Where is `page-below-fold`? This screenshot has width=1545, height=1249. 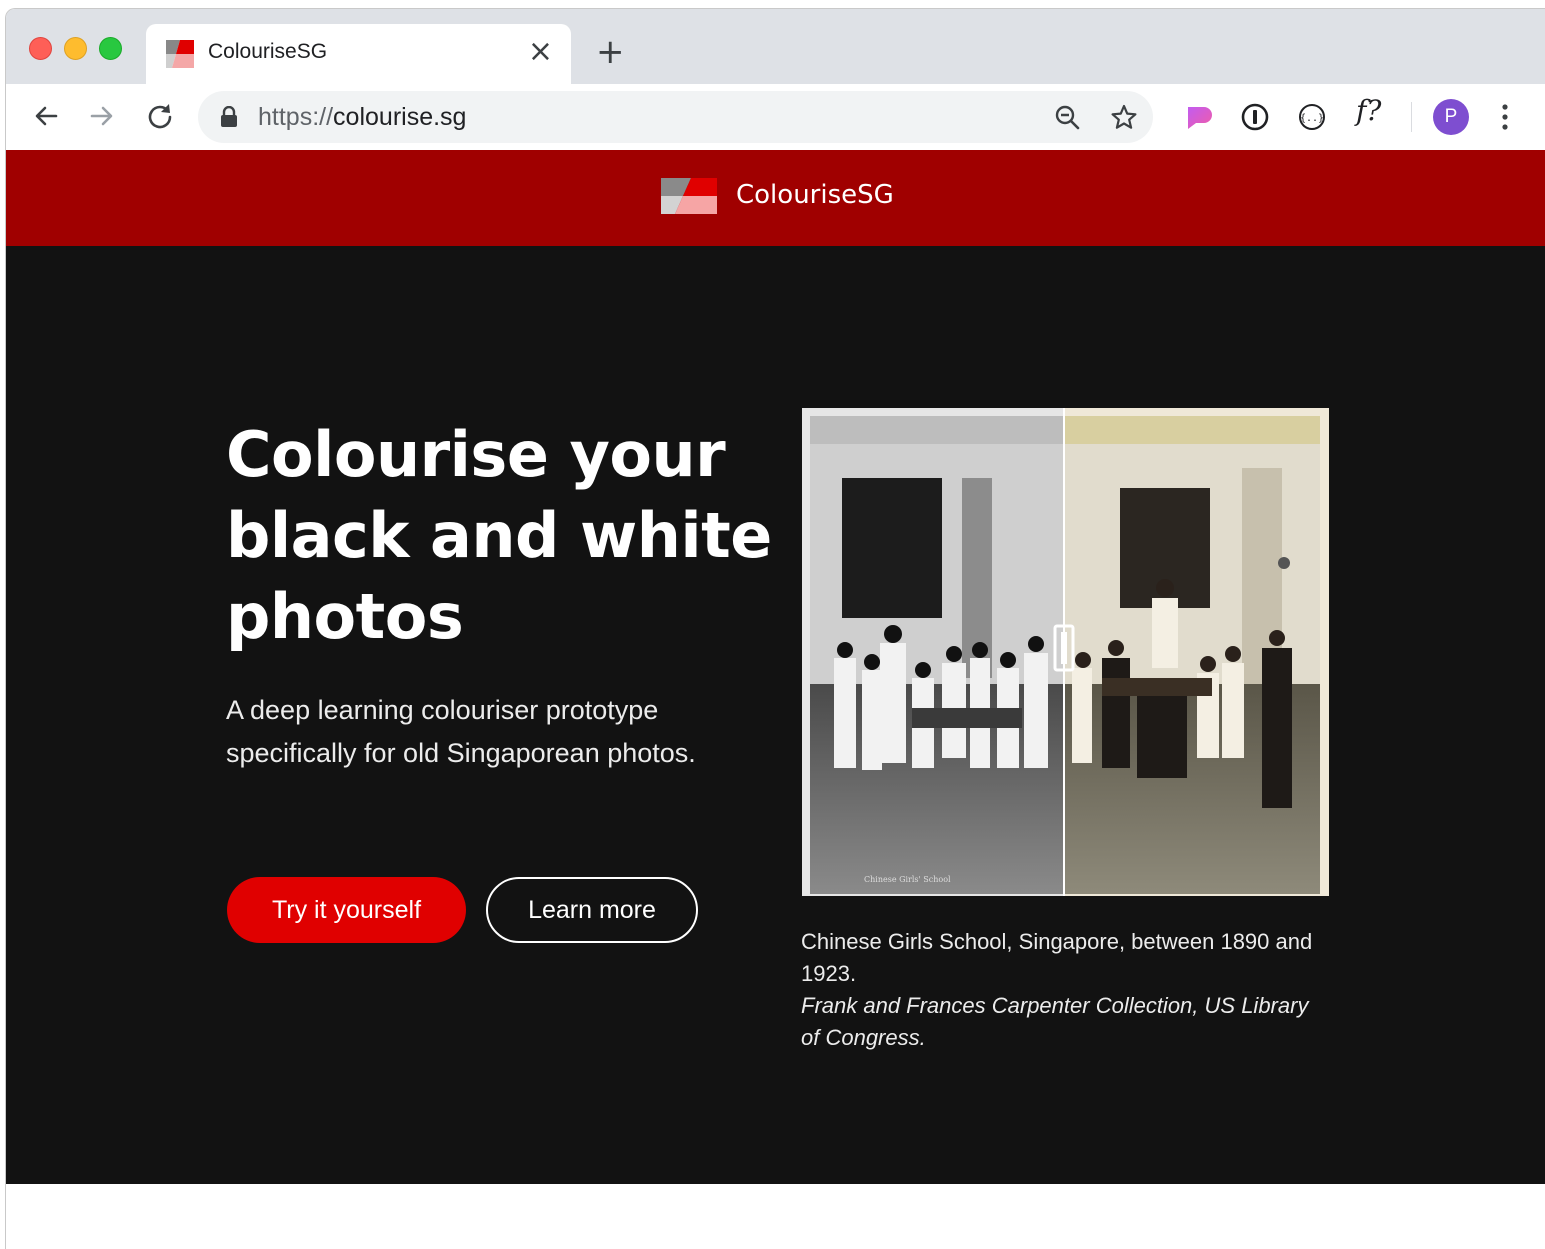 page-below-fold is located at coordinates (775, 1216).